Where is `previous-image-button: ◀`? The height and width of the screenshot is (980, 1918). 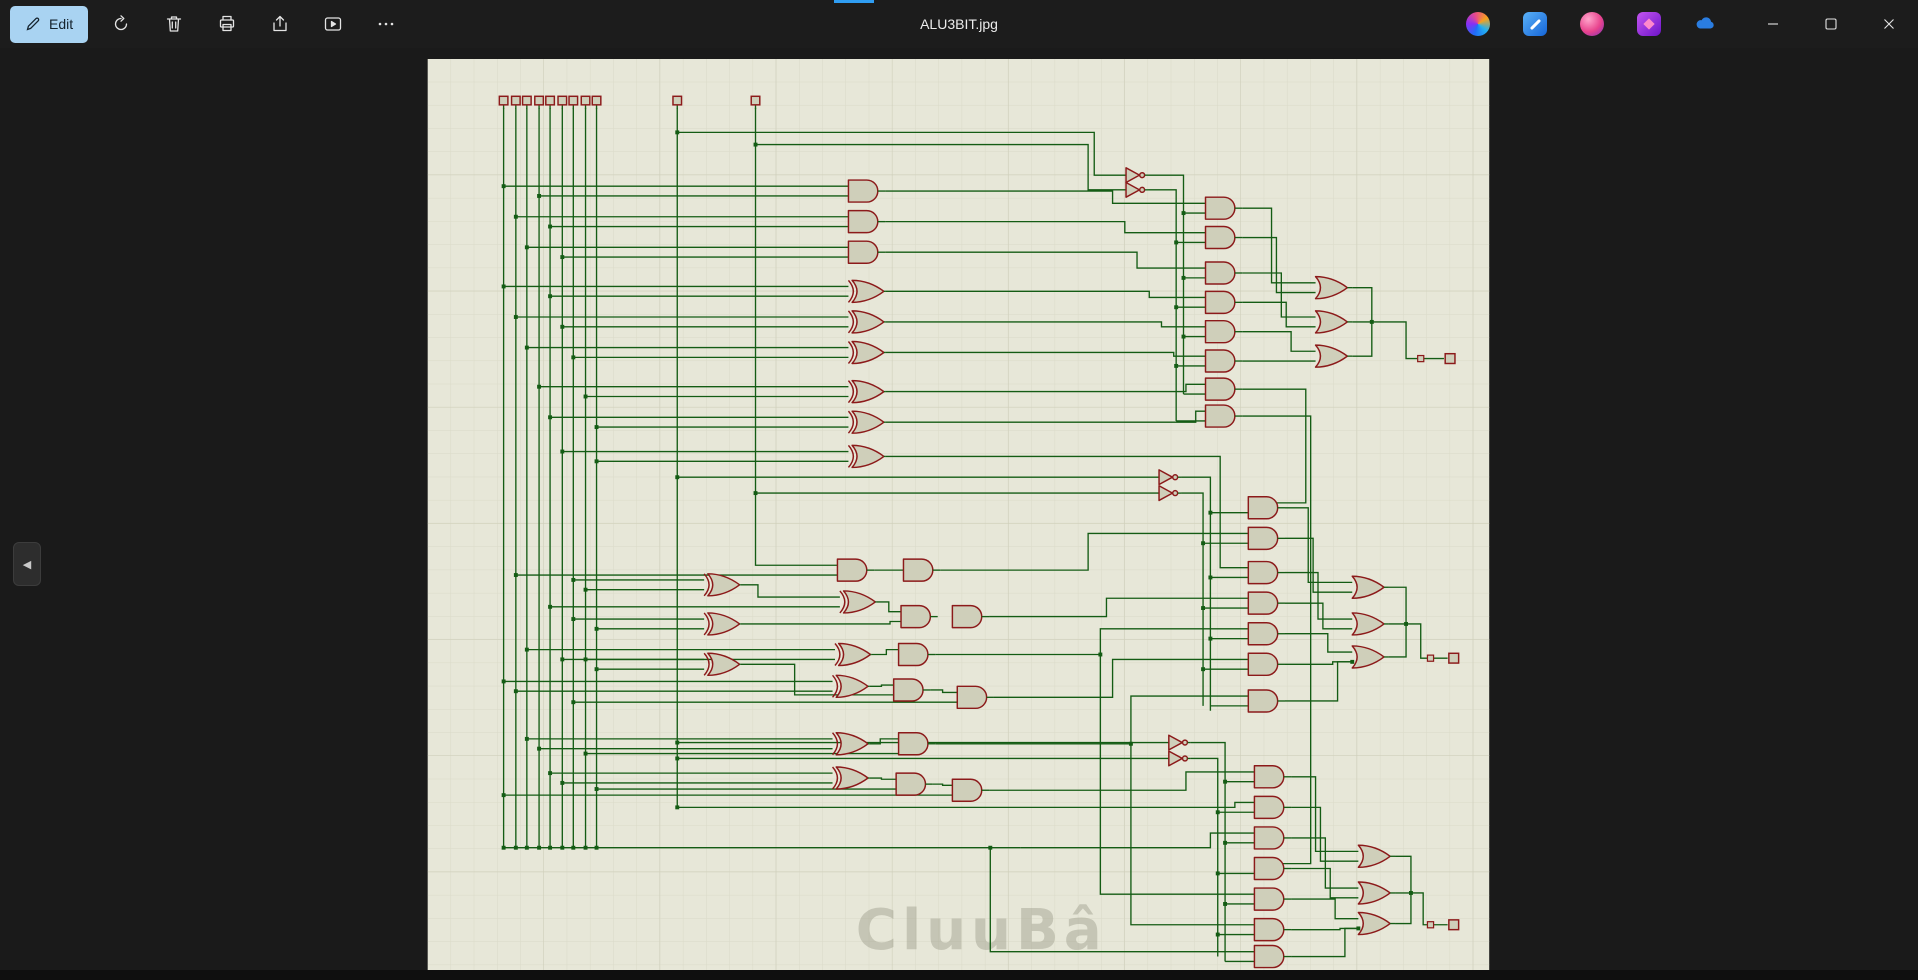
previous-image-button: ◀ is located at coordinates (27, 564).